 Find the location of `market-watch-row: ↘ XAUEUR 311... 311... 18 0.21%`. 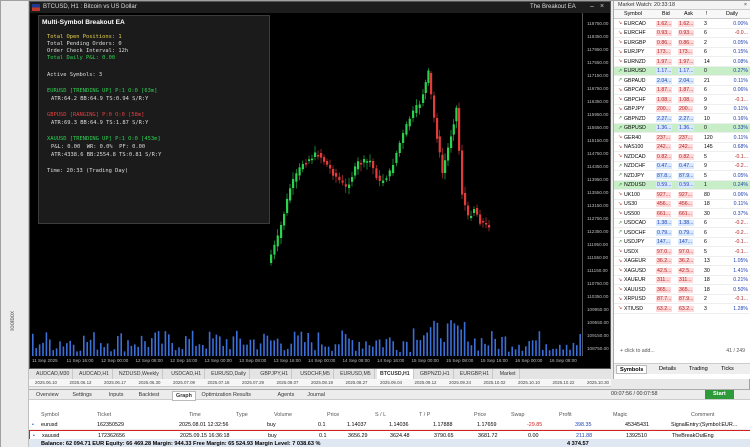

market-watch-row: ↘ XAUEUR 311... 311... 18 0.21% is located at coordinates (682, 280).